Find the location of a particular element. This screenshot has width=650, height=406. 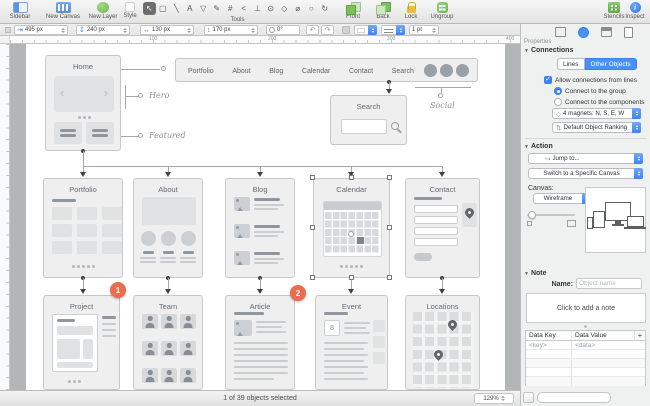

width-field: ↔ 130 px is located at coordinates (167, 30).